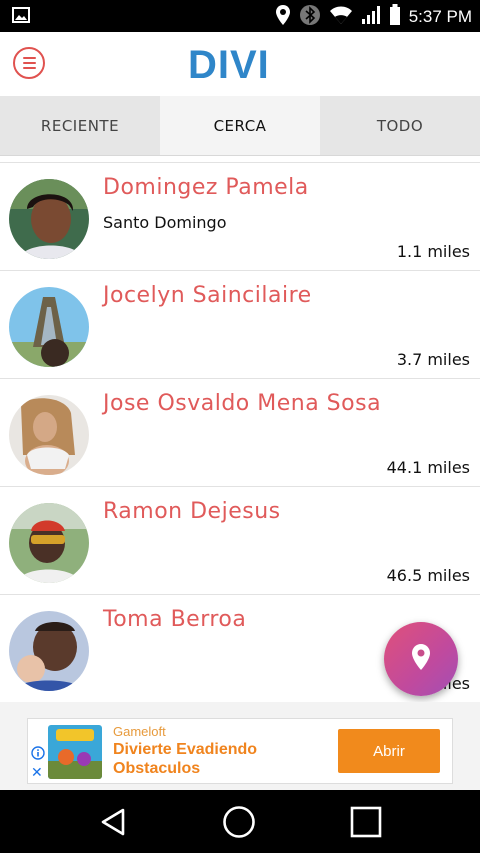  What do you see at coordinates (75, 752) in the screenshot?
I see `ad-thumbnail` at bounding box center [75, 752].